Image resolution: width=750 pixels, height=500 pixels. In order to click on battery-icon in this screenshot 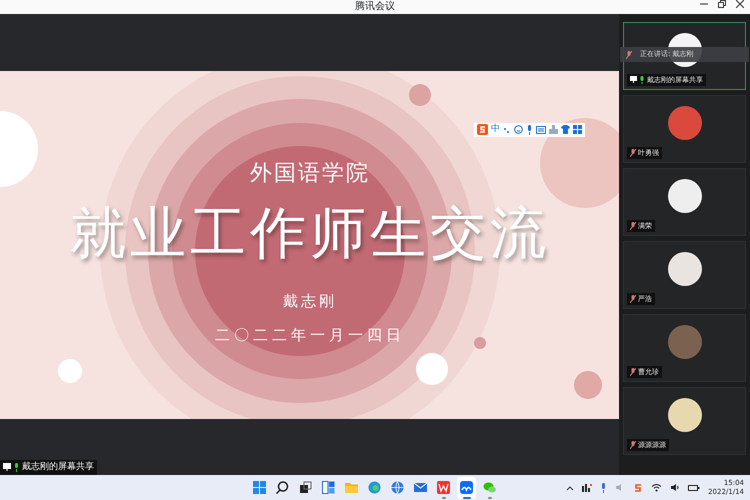, I will do `click(694, 488)`.